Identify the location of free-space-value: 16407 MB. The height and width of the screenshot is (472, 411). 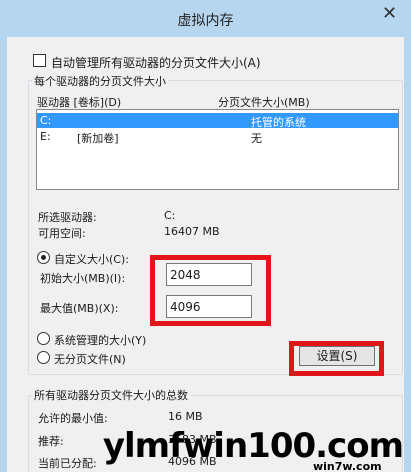
(192, 231).